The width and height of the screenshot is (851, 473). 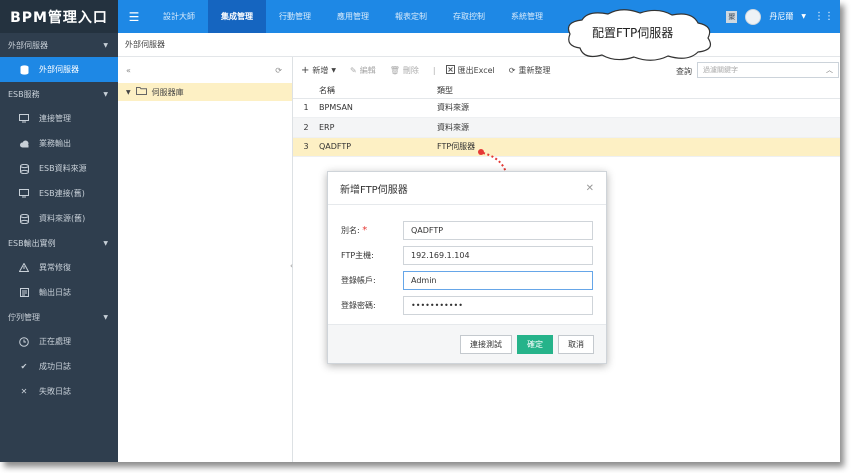 I want to click on tab-access-control: 存取控制, so click(x=469, y=16).